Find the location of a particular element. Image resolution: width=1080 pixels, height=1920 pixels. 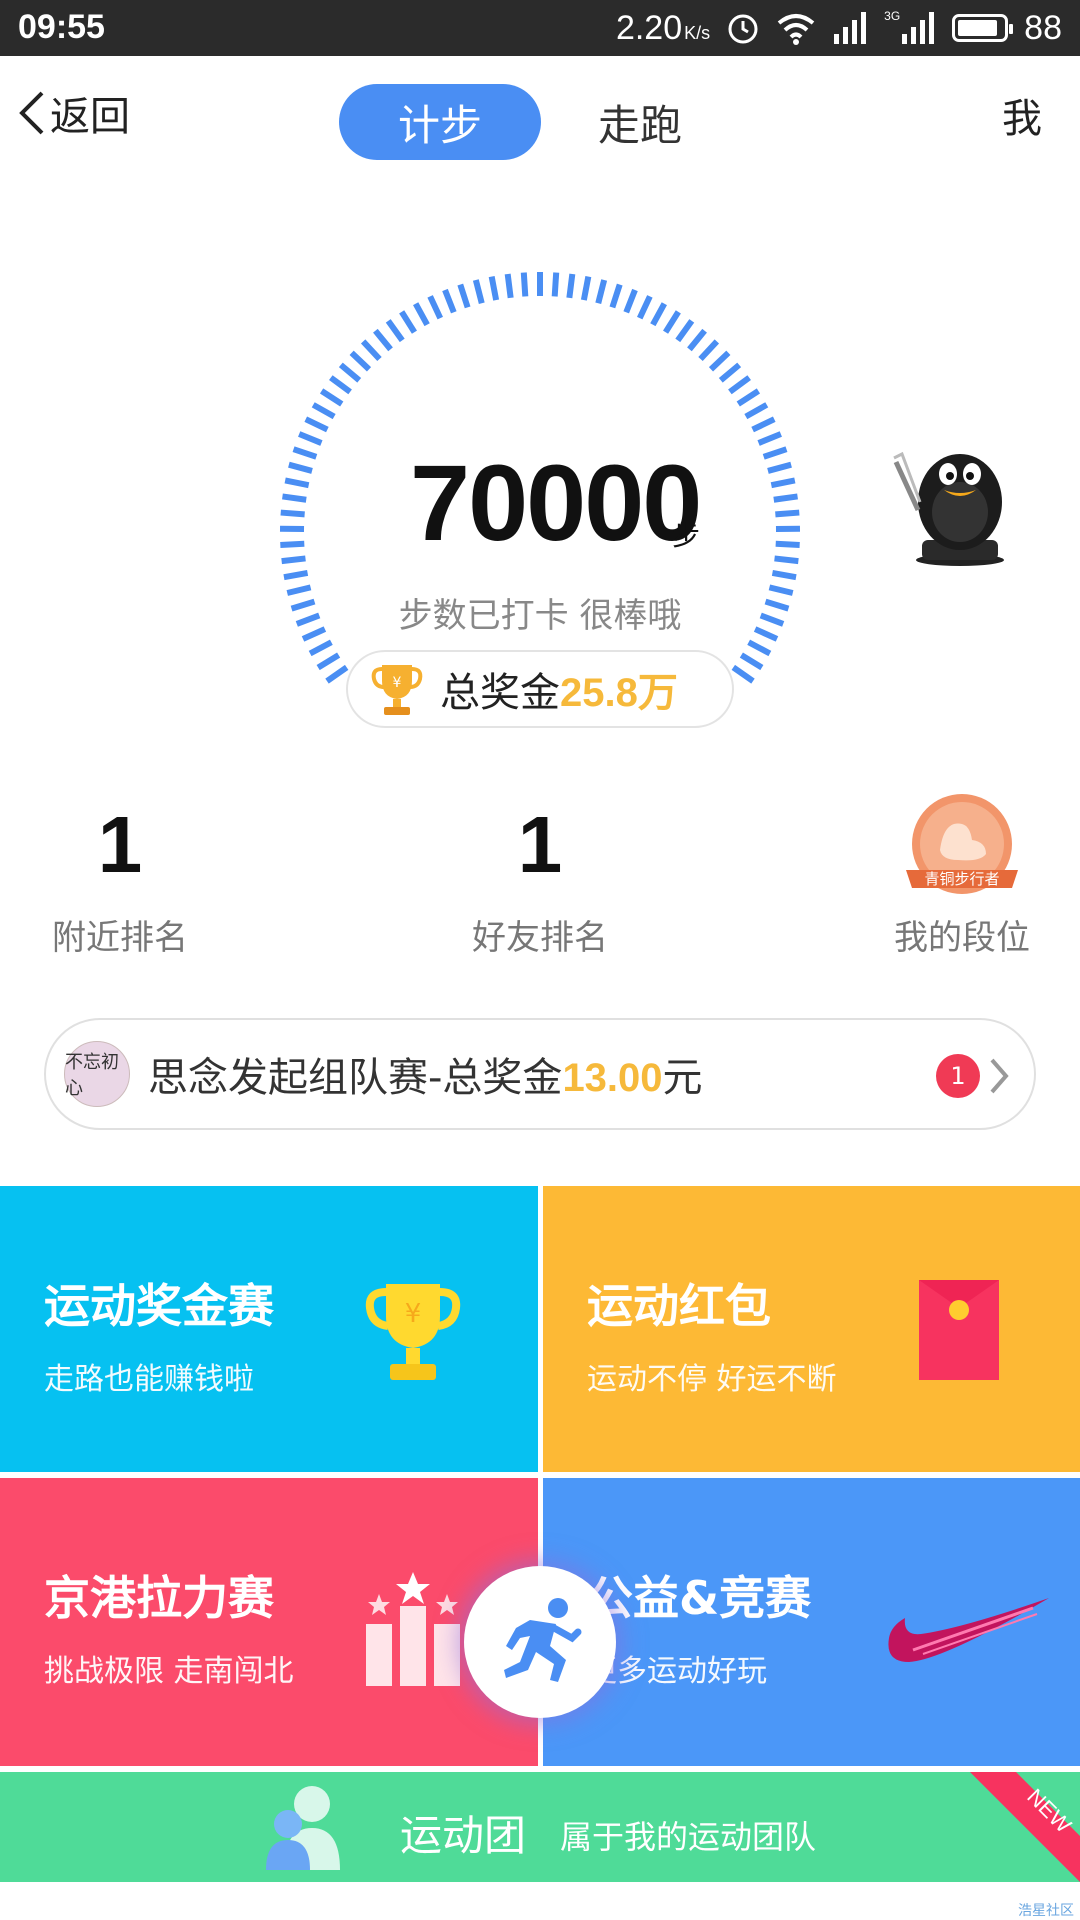

red-envelope-icon is located at coordinates (959, 1330).